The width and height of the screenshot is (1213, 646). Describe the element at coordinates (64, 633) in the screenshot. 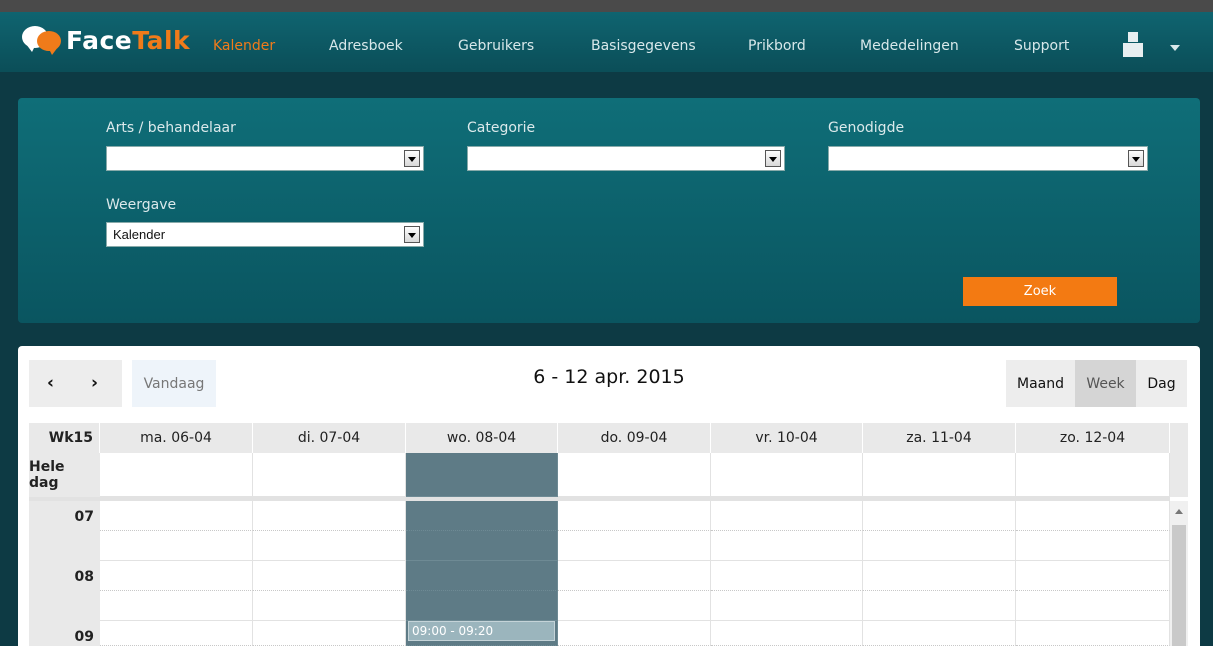

I see `hour-label: 09` at that location.